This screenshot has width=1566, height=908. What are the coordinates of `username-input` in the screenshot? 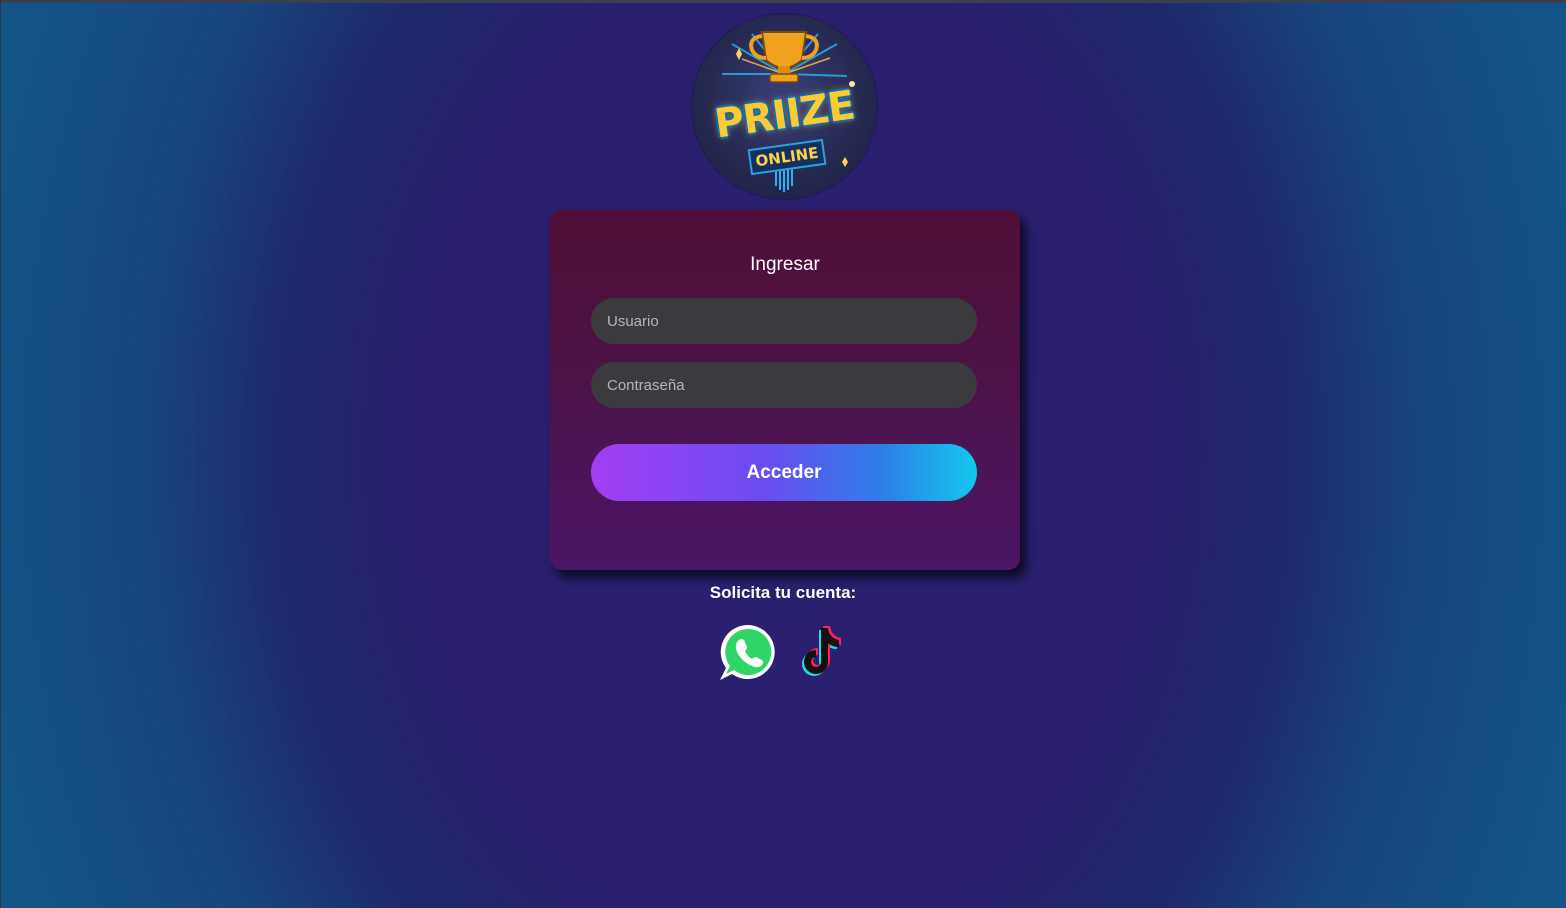 It's located at (784, 321).